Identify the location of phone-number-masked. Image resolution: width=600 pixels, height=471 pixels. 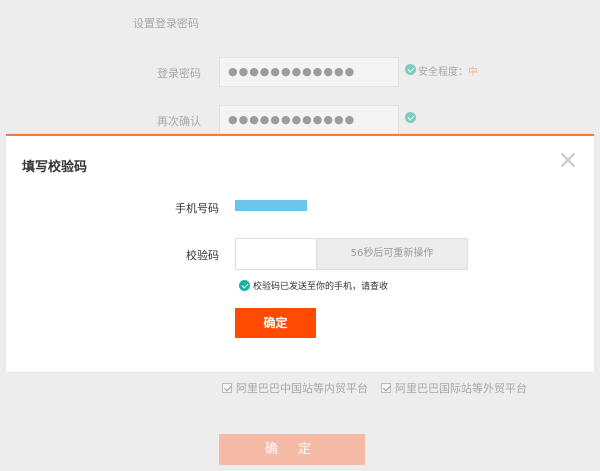
(271, 205).